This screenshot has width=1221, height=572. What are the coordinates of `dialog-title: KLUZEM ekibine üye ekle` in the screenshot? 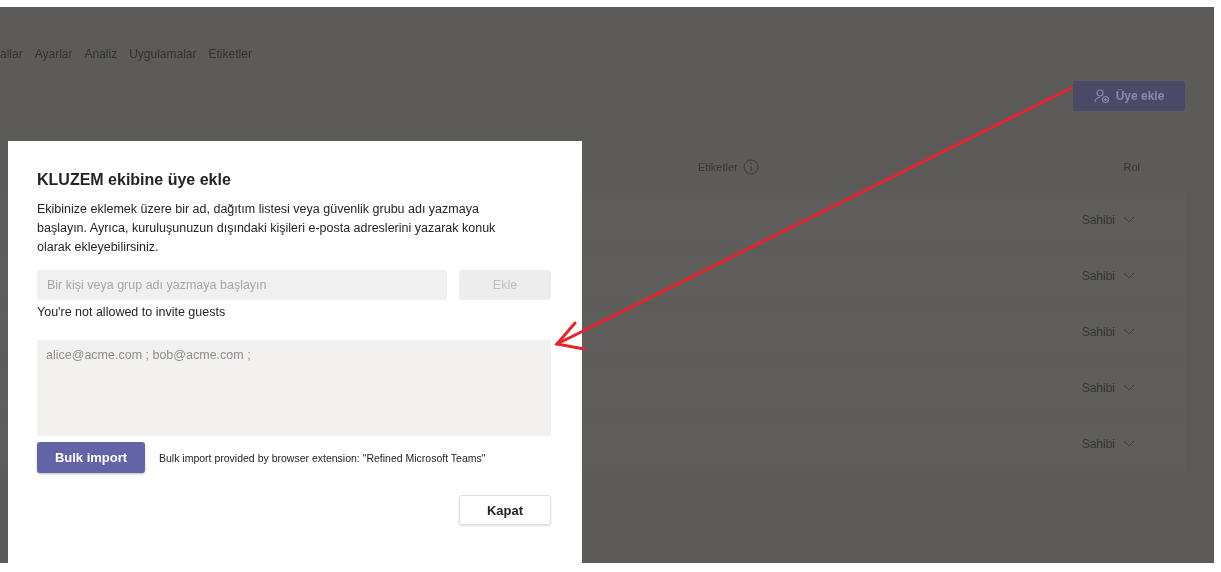 It's located at (134, 180).